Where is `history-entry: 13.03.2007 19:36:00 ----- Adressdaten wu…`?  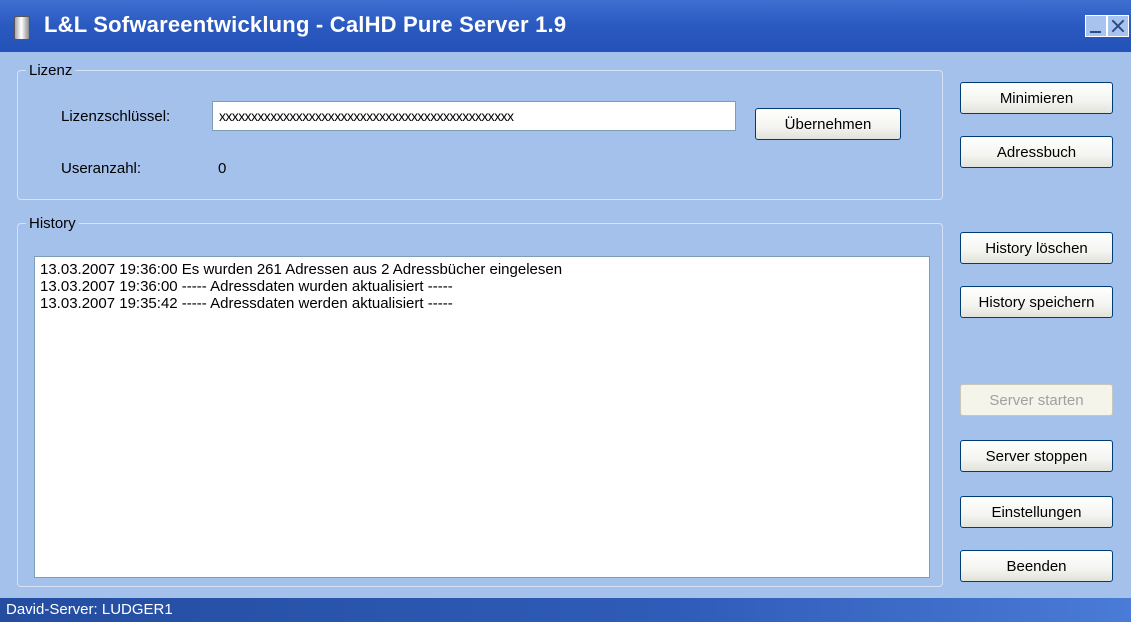 history-entry: 13.03.2007 19:36:00 ----- Adressdaten wu… is located at coordinates (482, 286).